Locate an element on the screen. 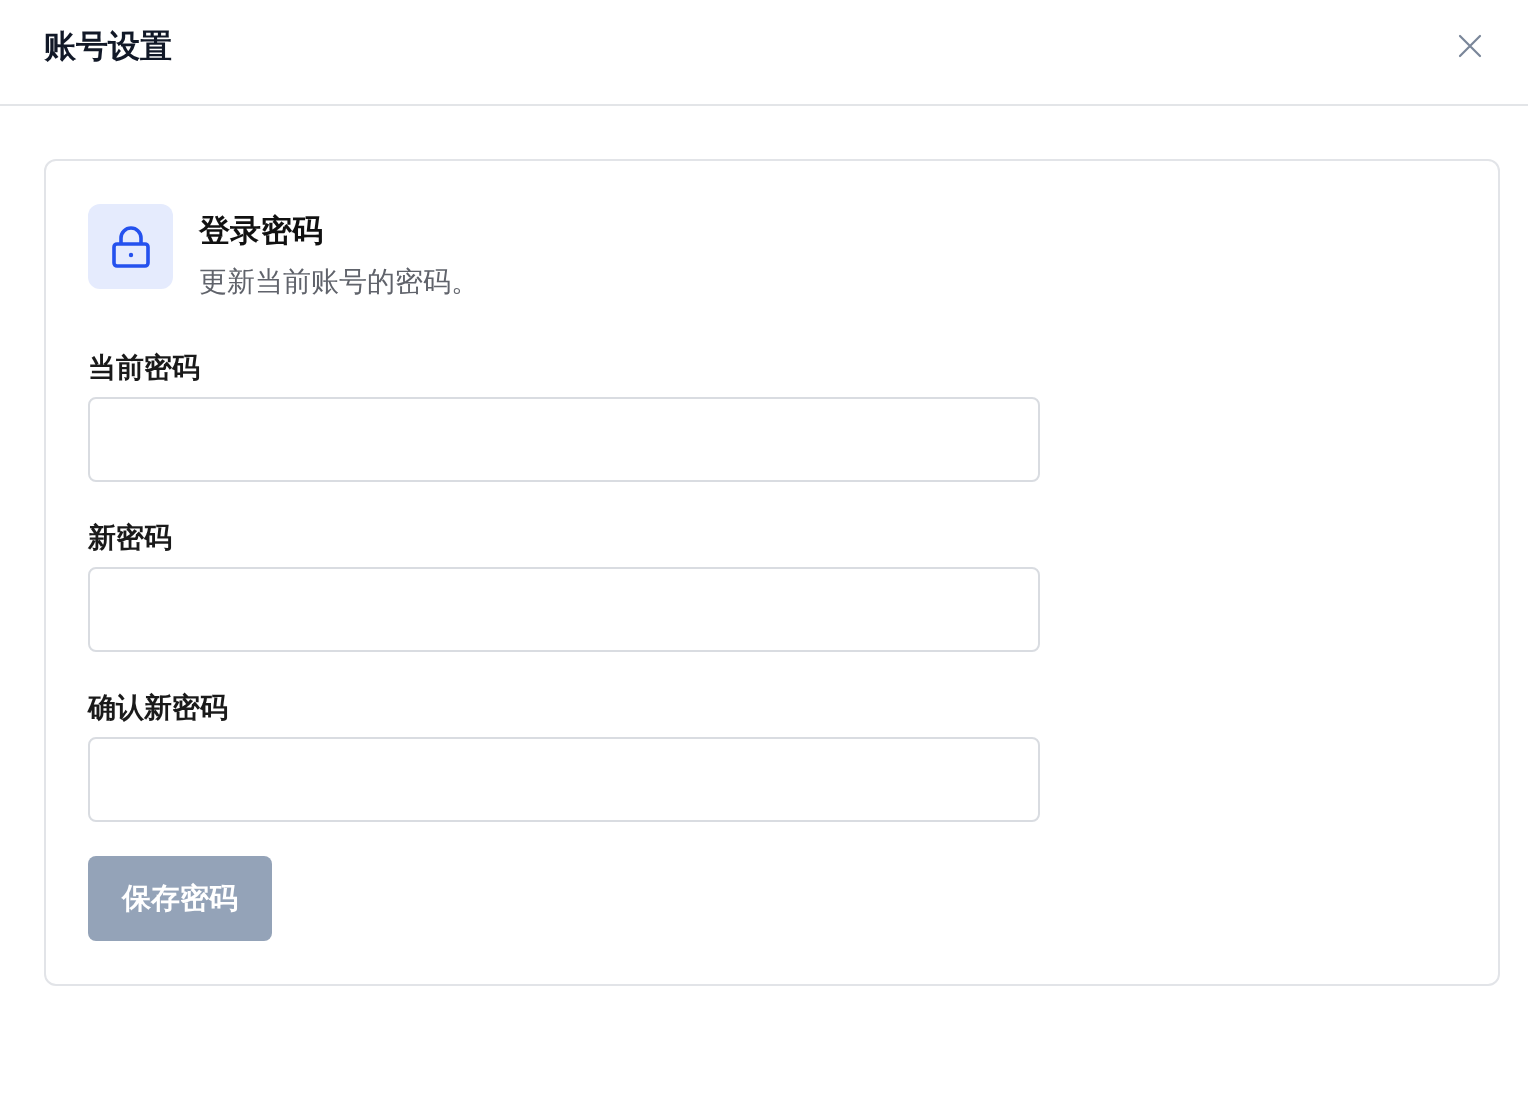 The image size is (1528, 1094). dialog-title: 账号设置 is located at coordinates (108, 46).